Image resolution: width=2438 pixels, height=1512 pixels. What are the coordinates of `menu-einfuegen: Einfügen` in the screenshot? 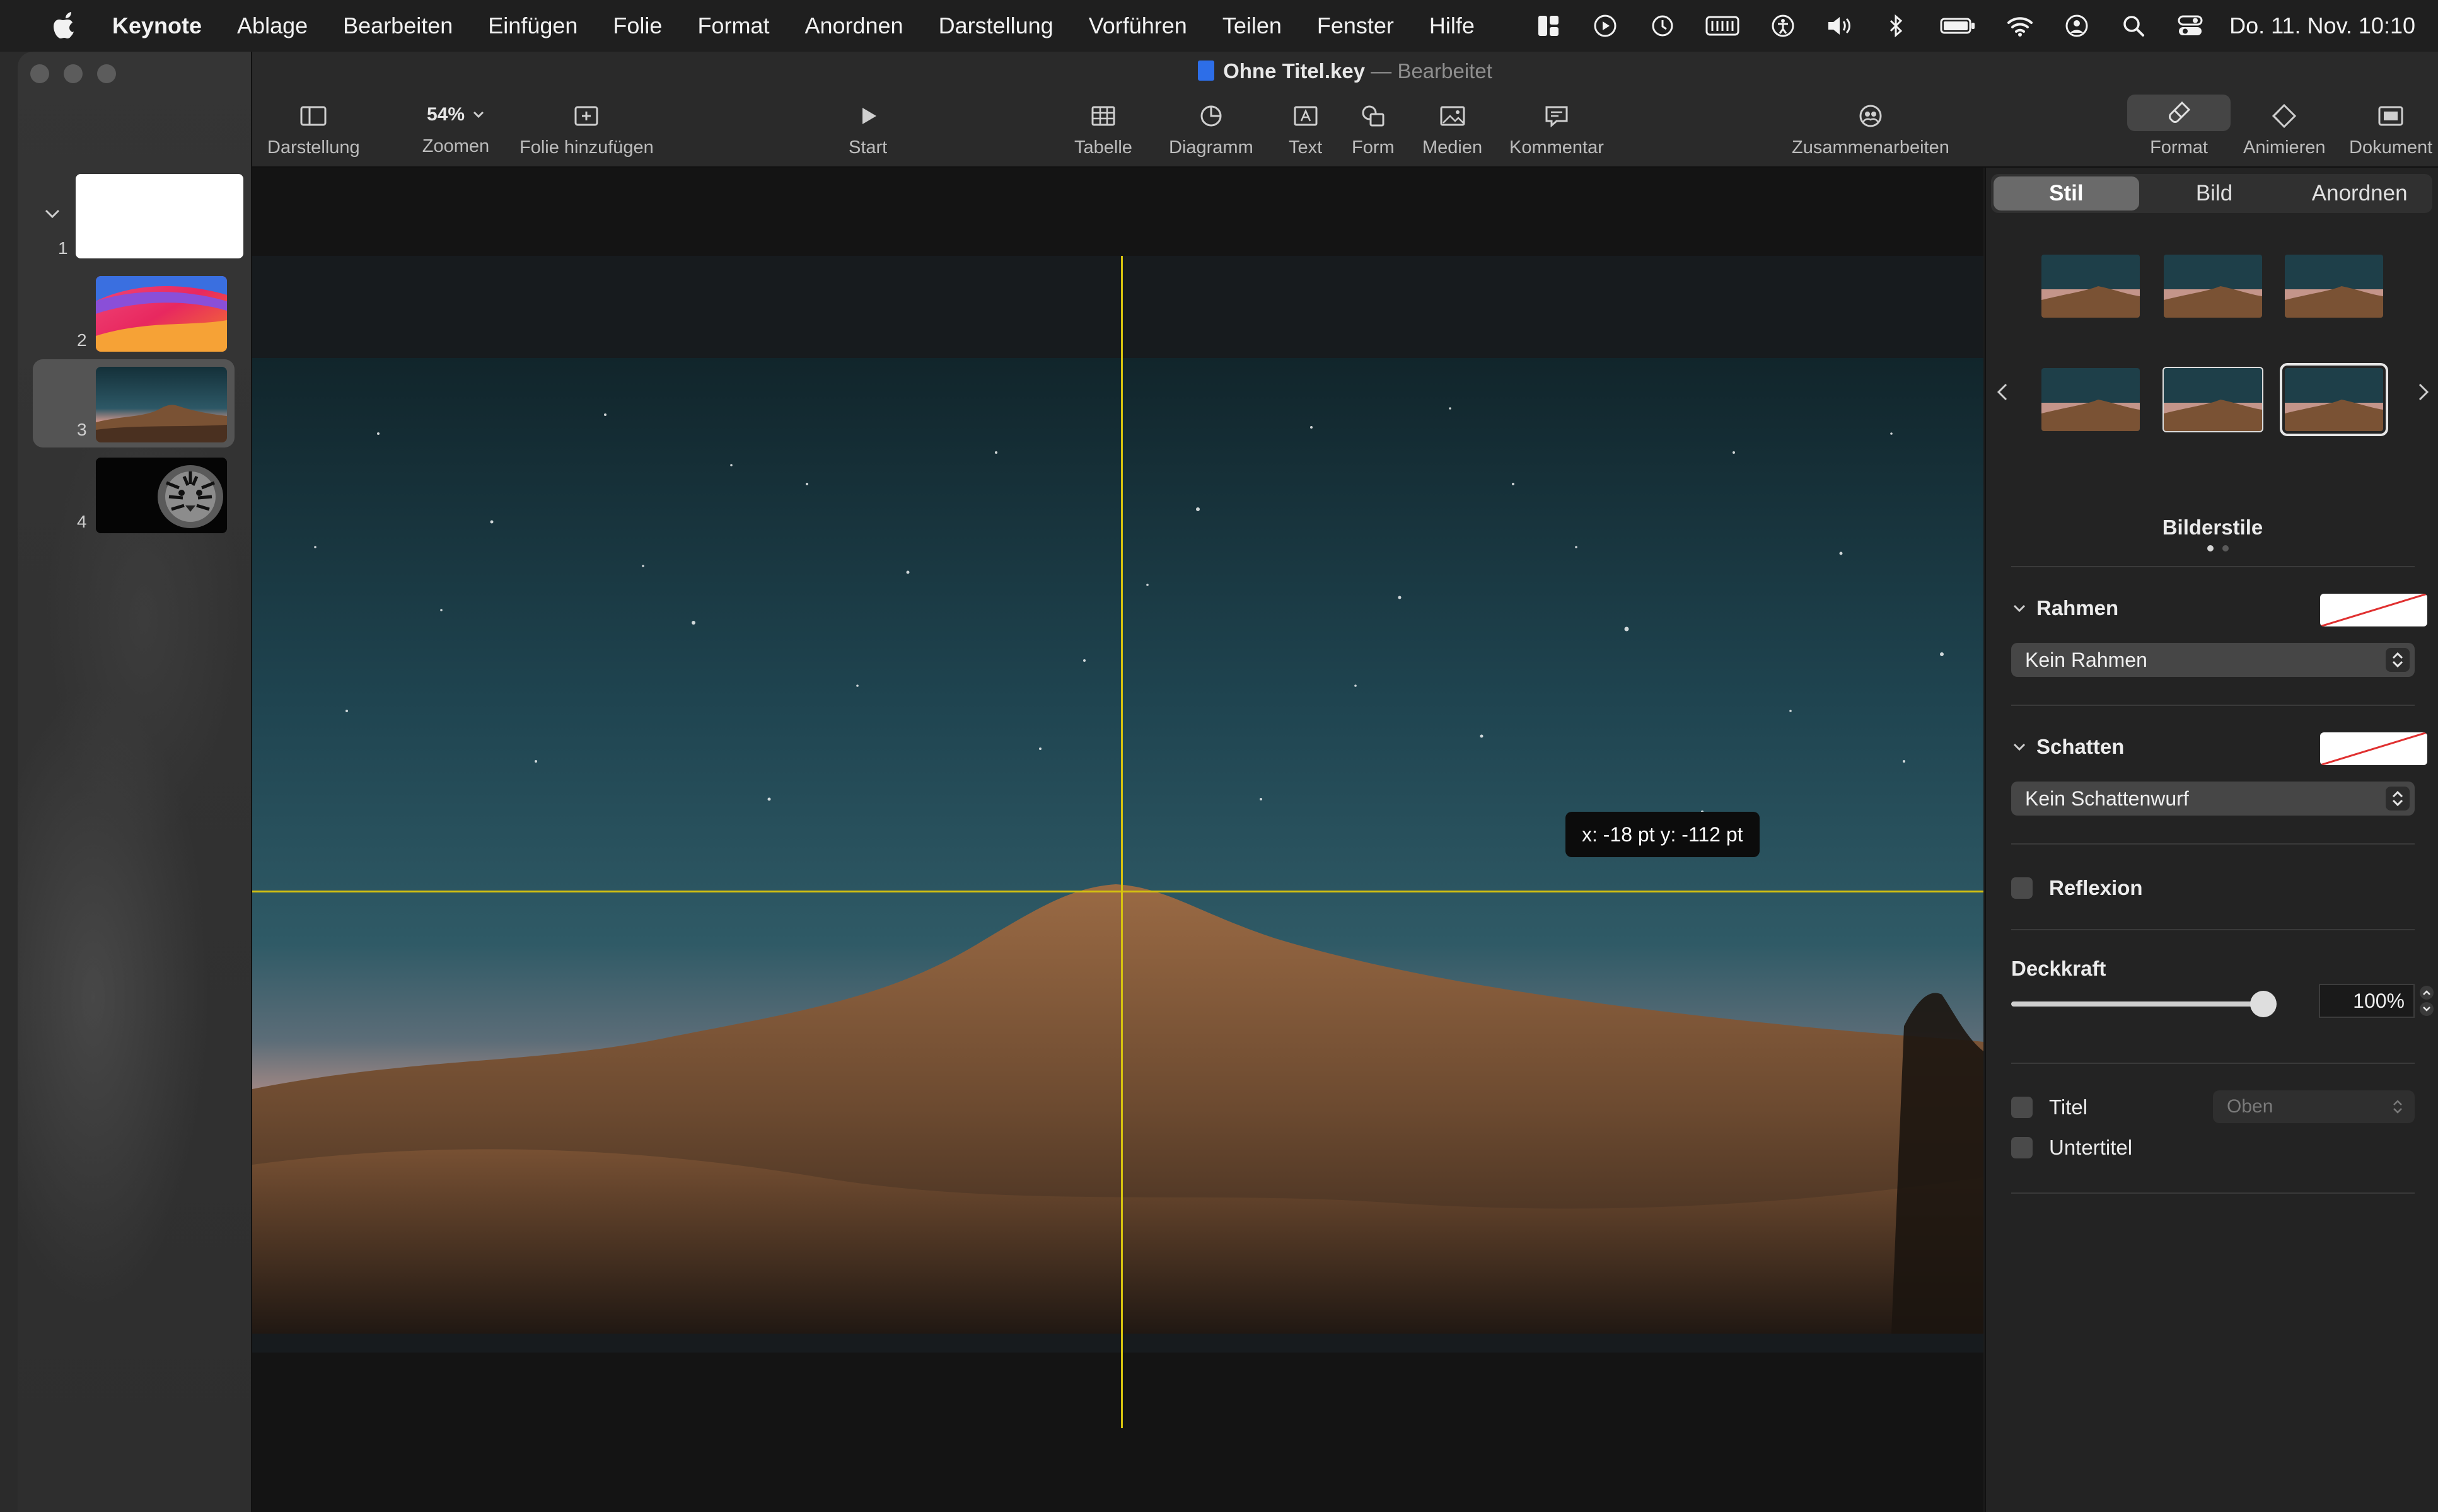 It's located at (533, 26).